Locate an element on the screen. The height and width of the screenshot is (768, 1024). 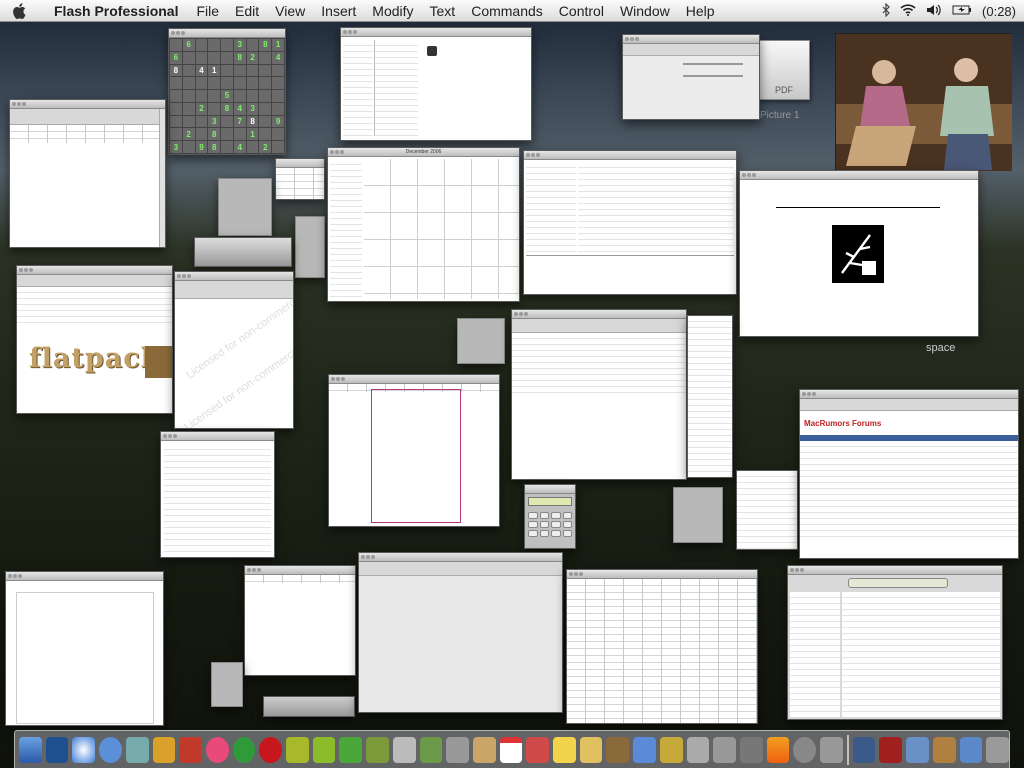
safari-dock-icon is located at coordinates (84, 749).